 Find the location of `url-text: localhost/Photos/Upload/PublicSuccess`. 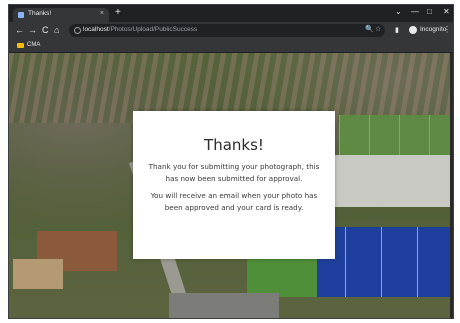

url-text: localhost/Photos/Upload/PublicSuccess is located at coordinates (140, 29).